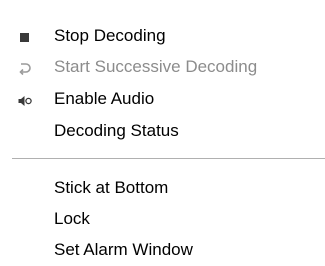 Image resolution: width=325 pixels, height=266 pixels. I want to click on menu-item-label: Enable Audio, so click(104, 98).